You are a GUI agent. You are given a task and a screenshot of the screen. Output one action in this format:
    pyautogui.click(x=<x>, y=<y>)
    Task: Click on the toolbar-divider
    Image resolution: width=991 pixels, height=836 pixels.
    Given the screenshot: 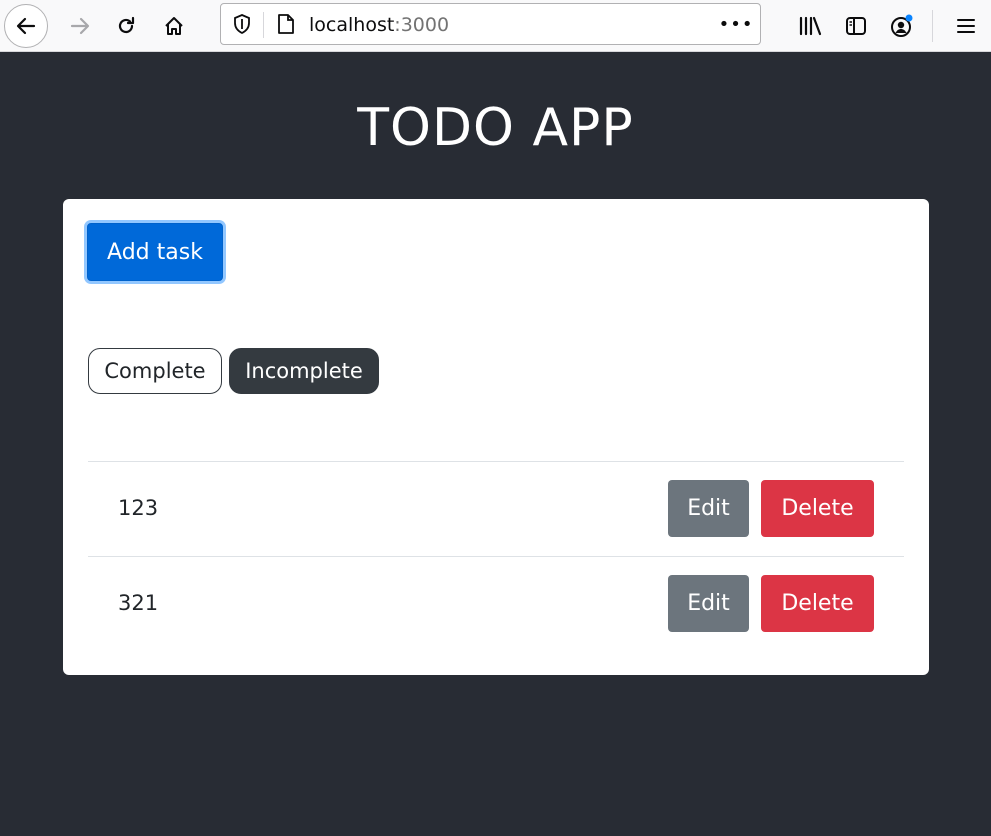 What is the action you would take?
    pyautogui.click(x=932, y=26)
    